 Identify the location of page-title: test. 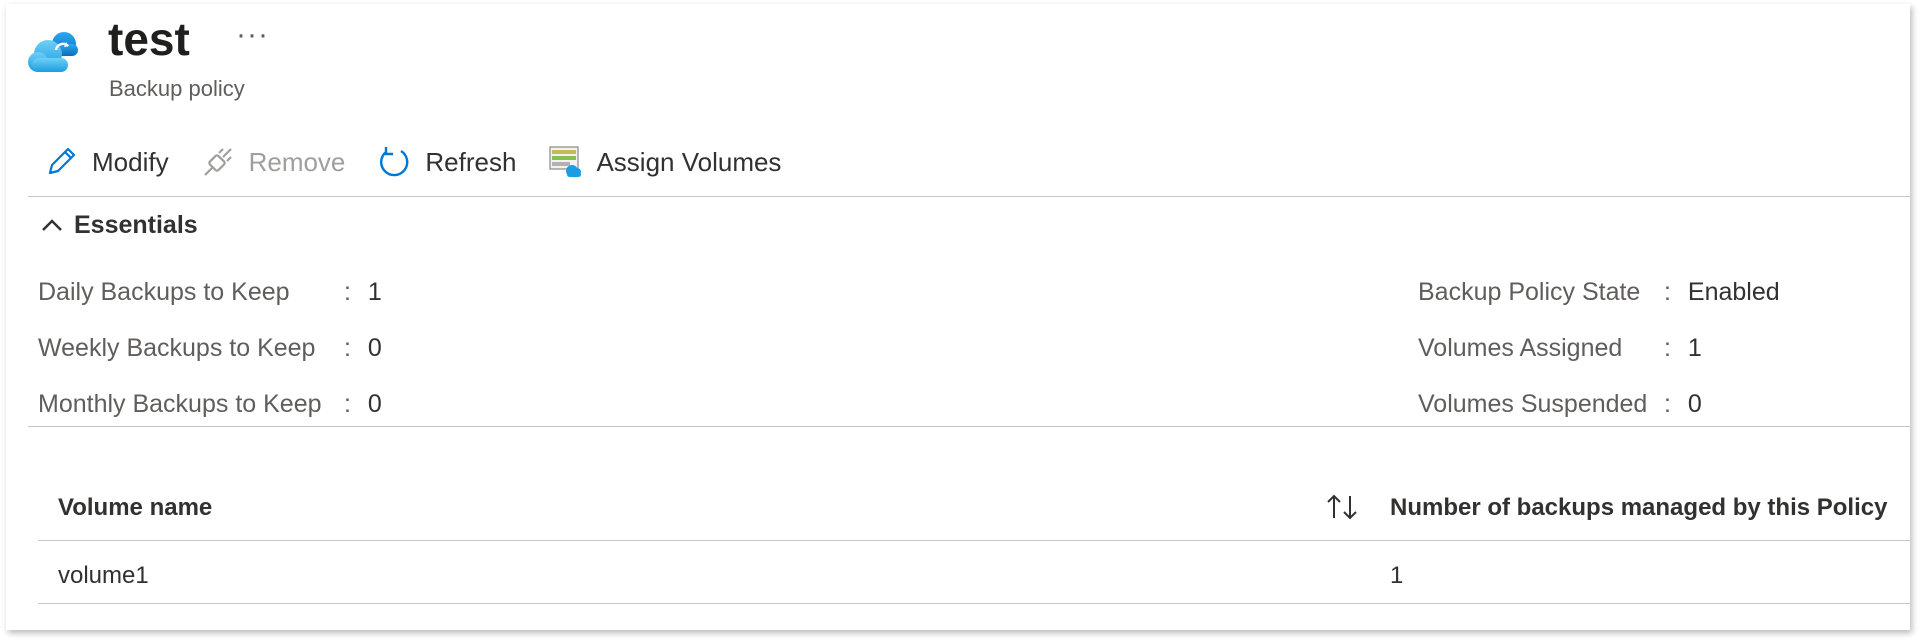
(149, 39).